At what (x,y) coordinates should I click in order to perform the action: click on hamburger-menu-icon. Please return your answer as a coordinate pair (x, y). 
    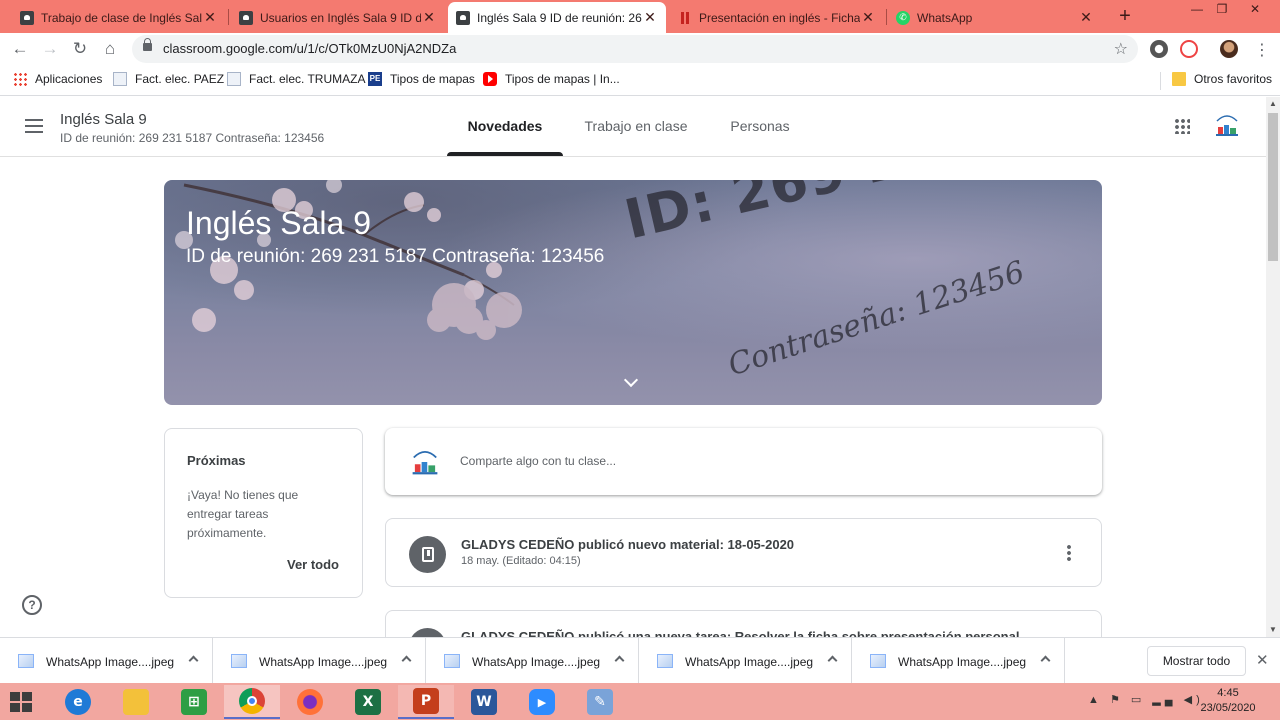
    Looking at the image, I should click on (34, 126).